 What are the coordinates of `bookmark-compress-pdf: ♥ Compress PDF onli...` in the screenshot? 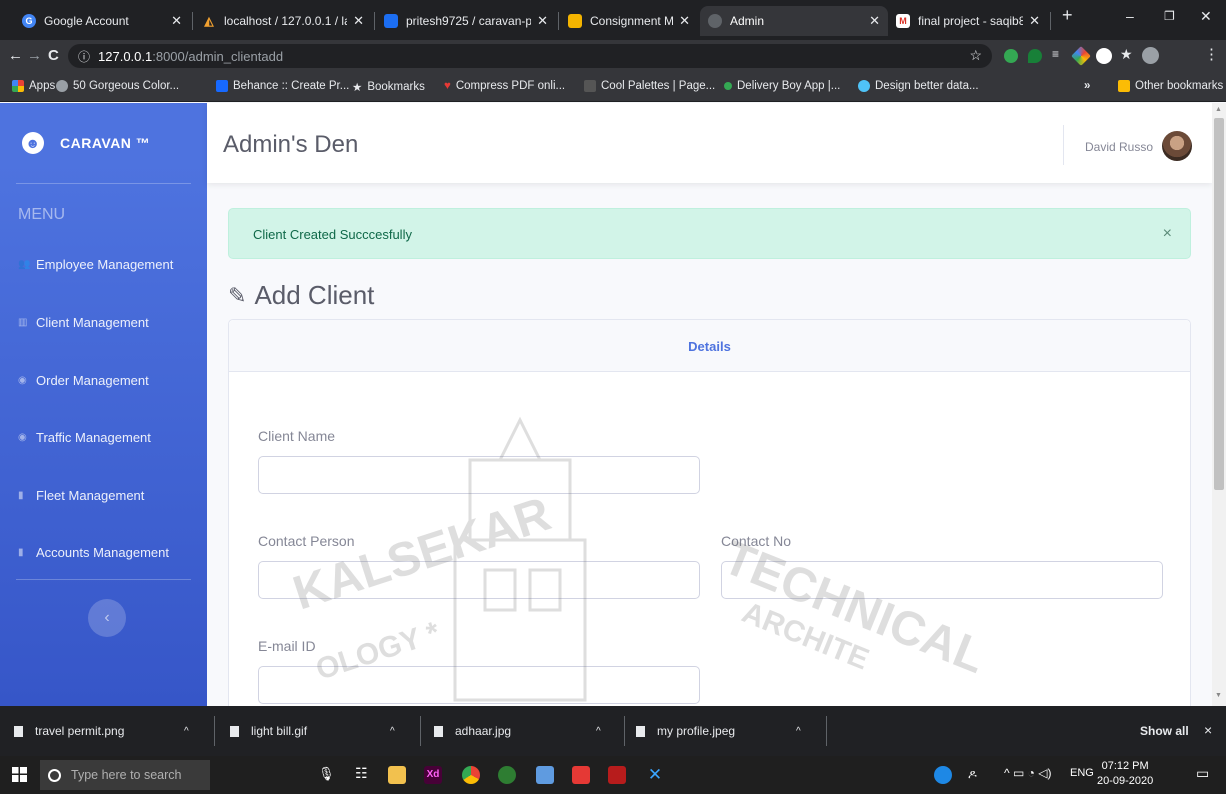 It's located at (504, 86).